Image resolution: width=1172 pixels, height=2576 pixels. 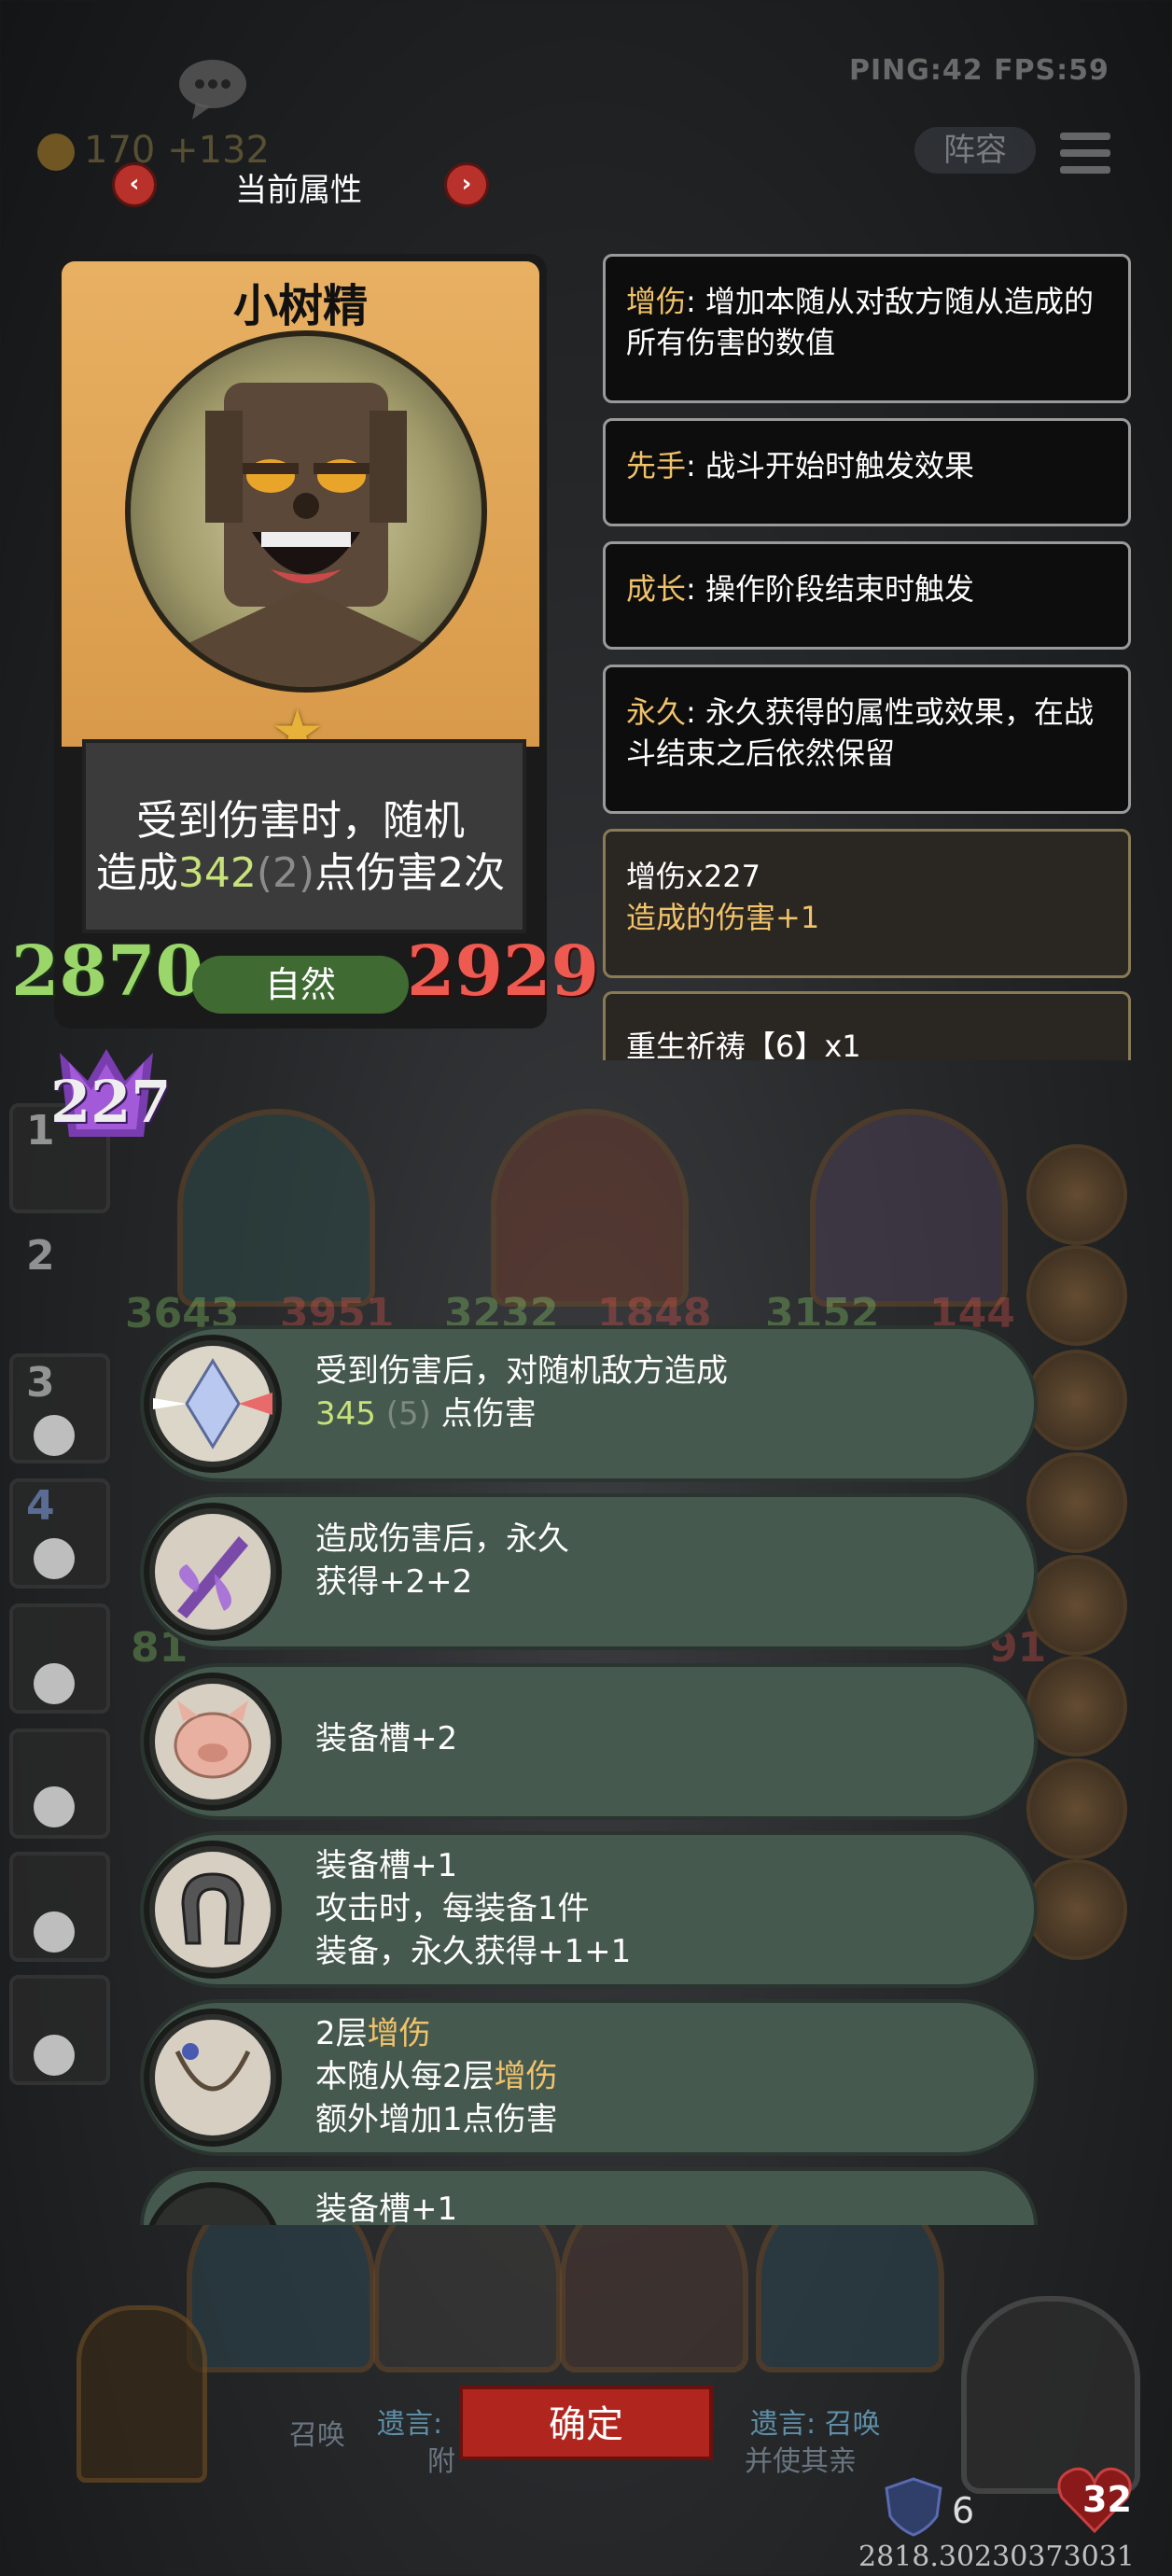 What do you see at coordinates (345, 1414) in the screenshot?
I see `option-value: 345` at bounding box center [345, 1414].